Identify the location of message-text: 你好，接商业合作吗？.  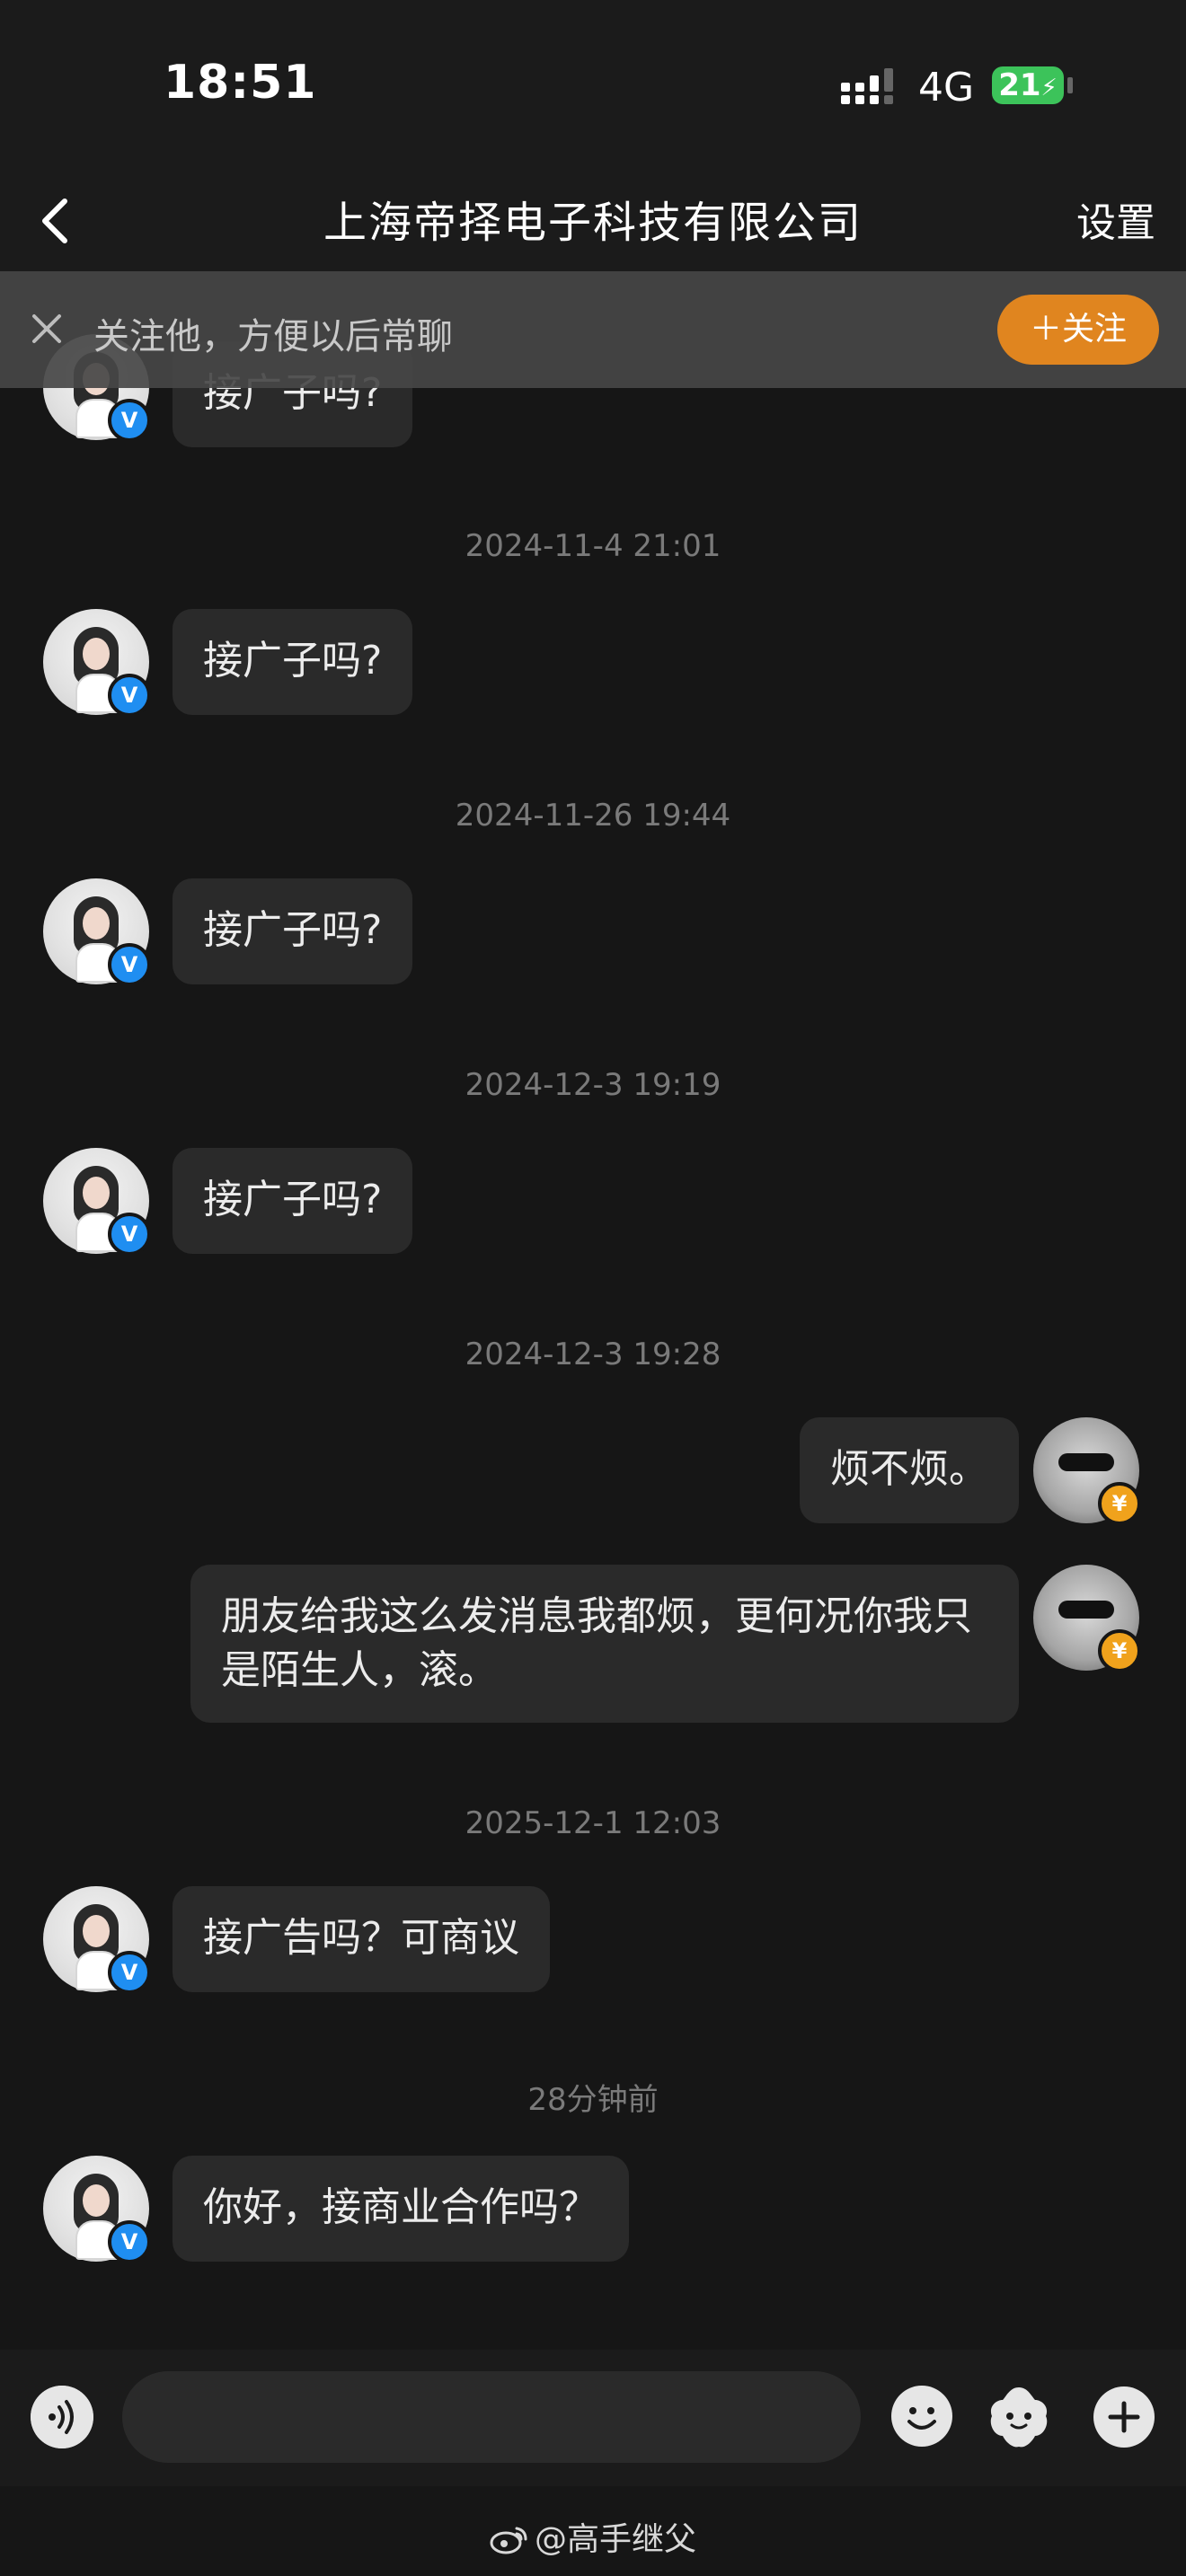
(400, 2207).